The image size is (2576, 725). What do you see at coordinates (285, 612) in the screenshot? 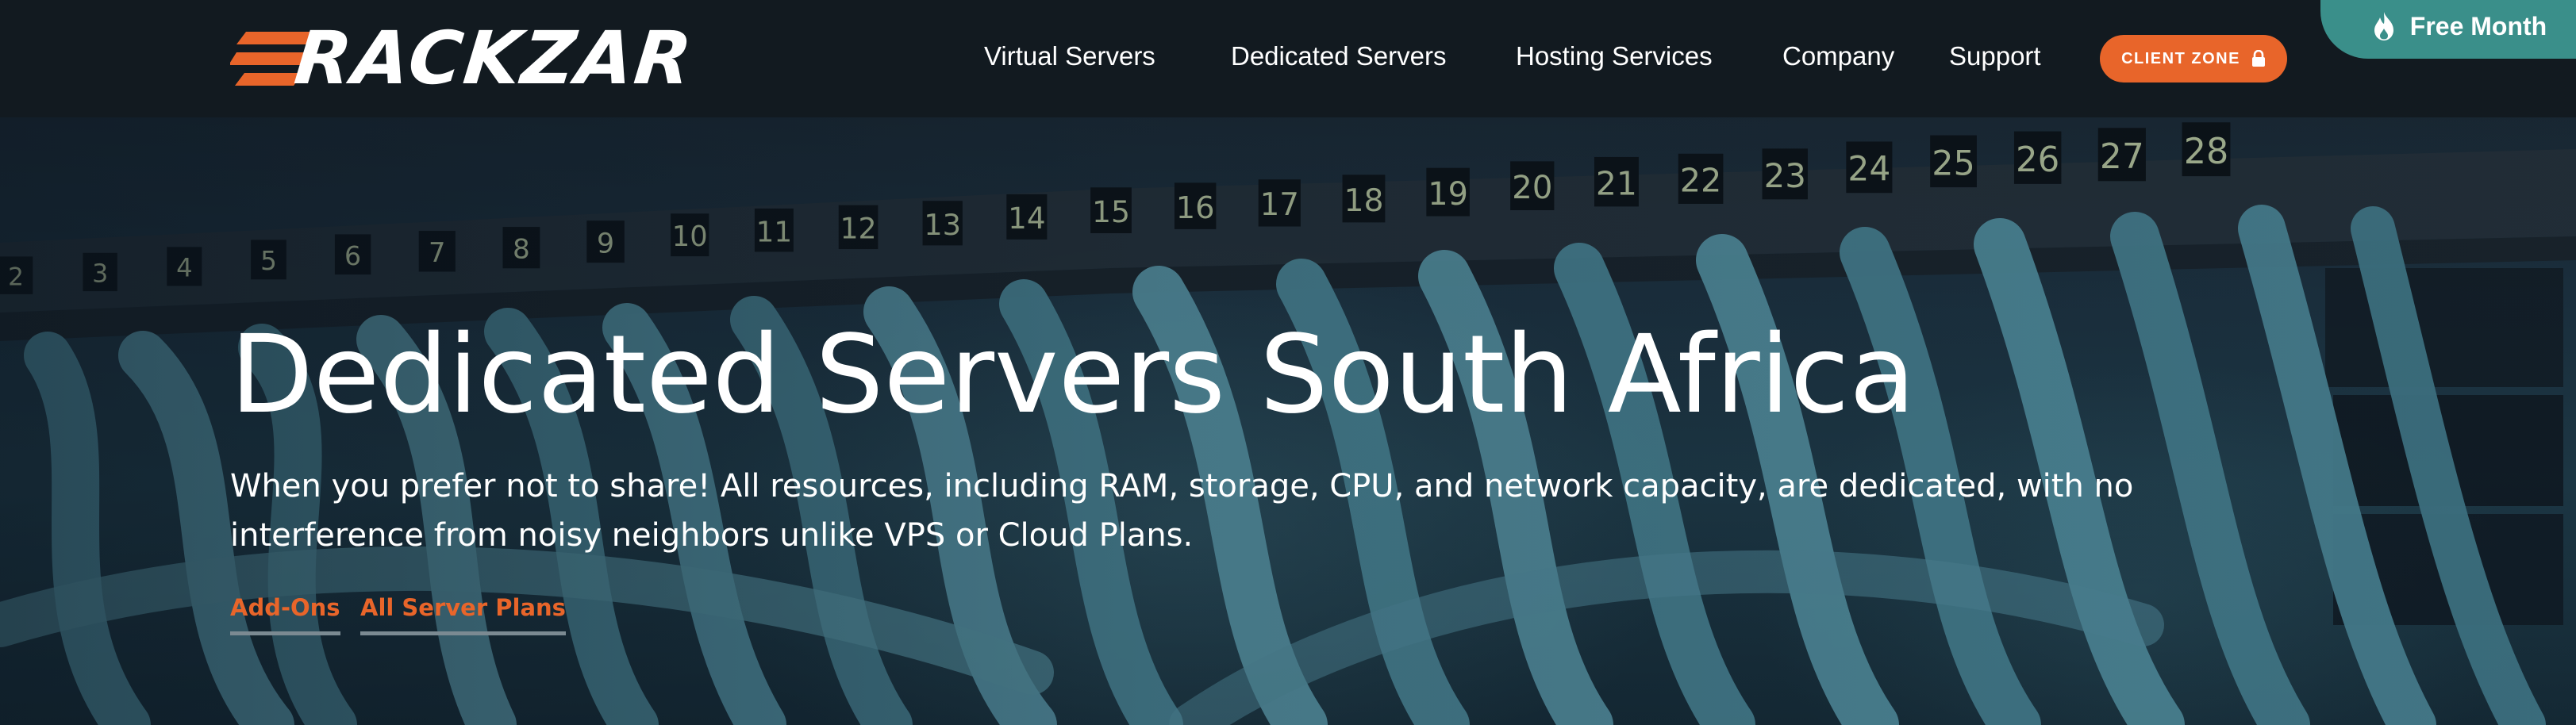
I see `add-ons-link: Add-Ons` at bounding box center [285, 612].